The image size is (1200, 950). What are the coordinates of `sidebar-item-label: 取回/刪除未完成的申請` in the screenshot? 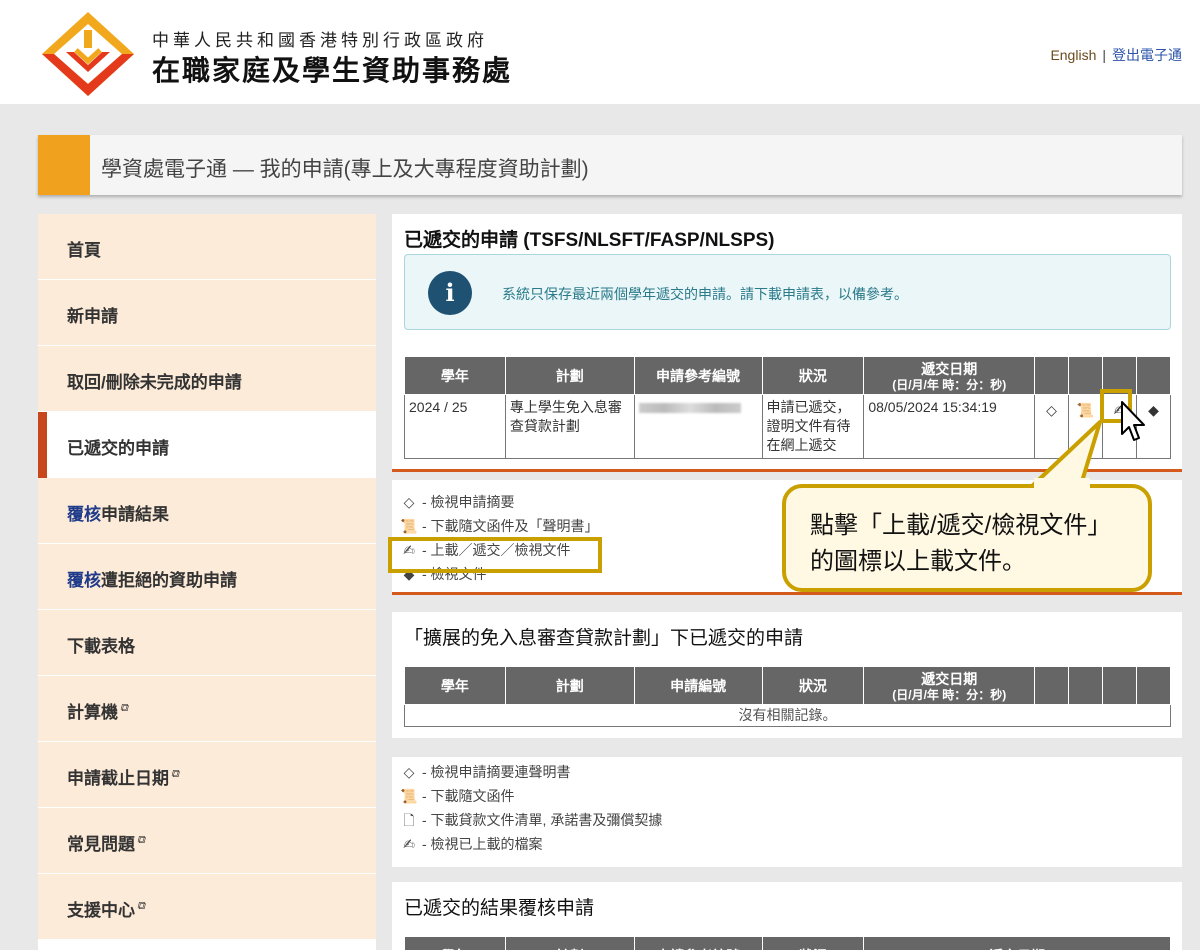 It's located at (154, 382).